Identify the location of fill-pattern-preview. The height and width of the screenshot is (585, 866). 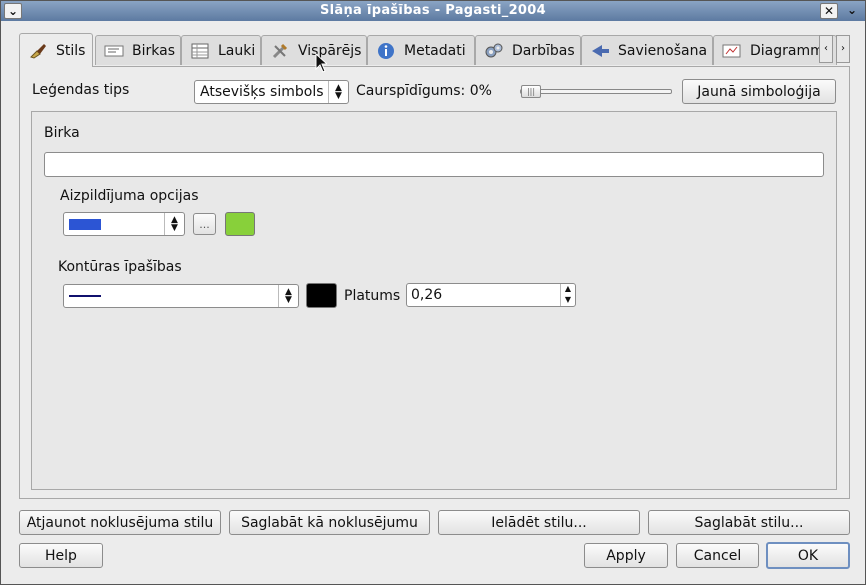
(85, 224).